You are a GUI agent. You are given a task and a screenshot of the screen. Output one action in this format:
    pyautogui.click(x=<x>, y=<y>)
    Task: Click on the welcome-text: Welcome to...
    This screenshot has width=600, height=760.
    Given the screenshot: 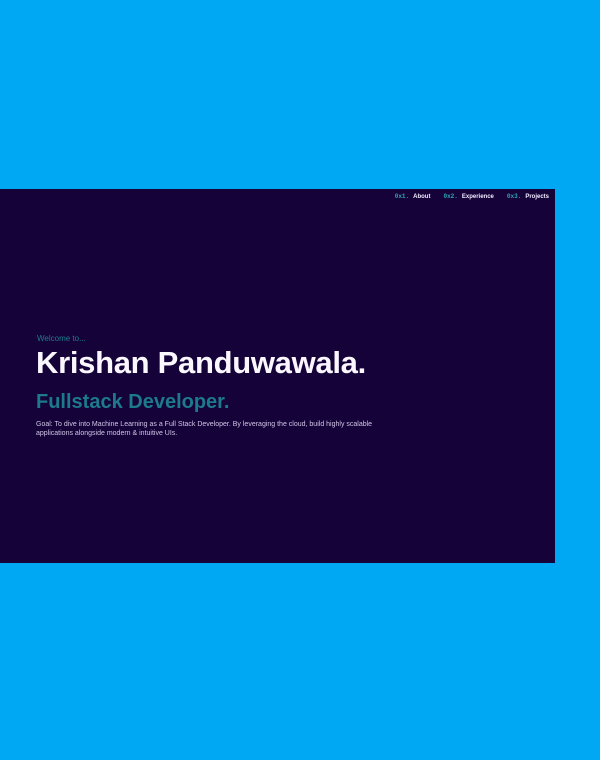 What is the action you would take?
    pyautogui.click(x=61, y=338)
    